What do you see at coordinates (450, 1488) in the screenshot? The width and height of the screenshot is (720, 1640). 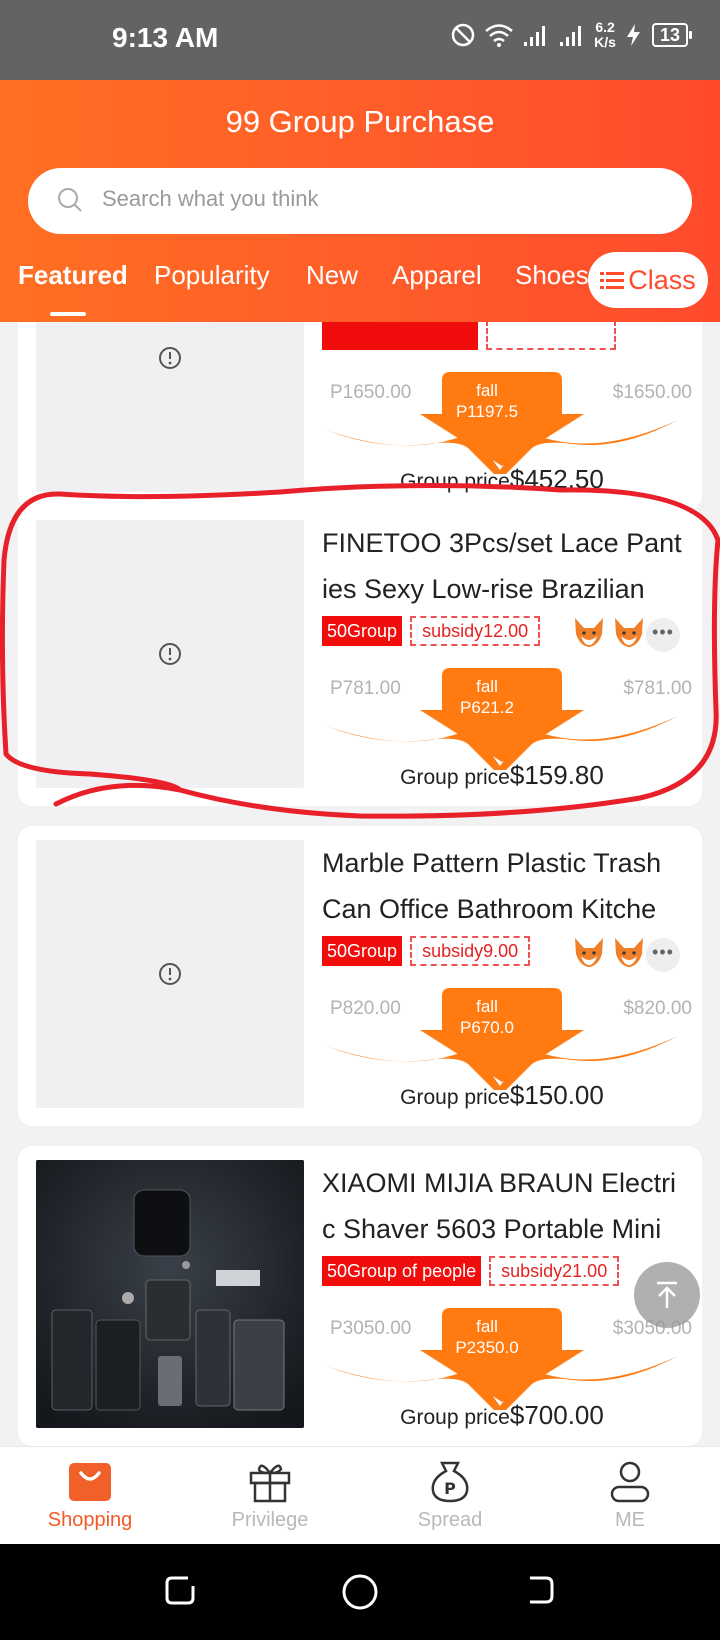 I see `svg-text: P` at bounding box center [450, 1488].